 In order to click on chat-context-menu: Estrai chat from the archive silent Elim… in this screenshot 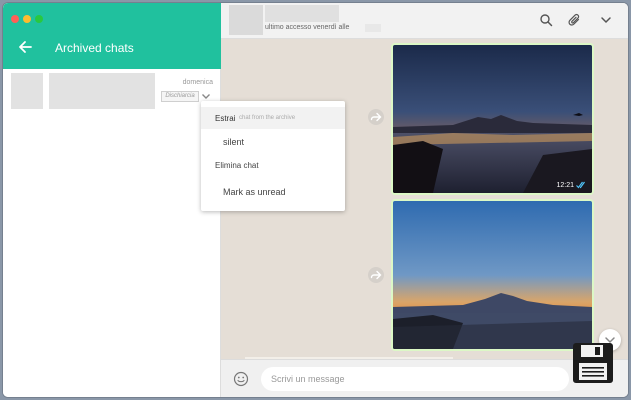, I will do `click(273, 156)`.